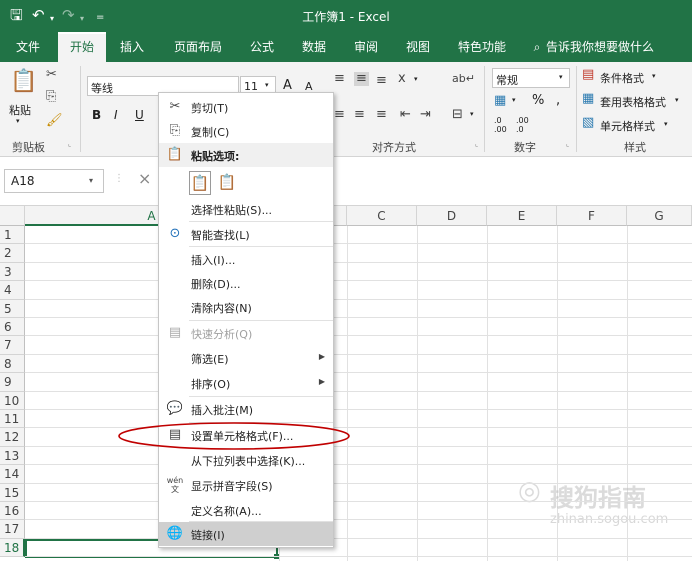 The width and height of the screenshot is (692, 561). Describe the element at coordinates (246, 307) in the screenshot. I see `menu-item-clear-contents: 清除内容(N)` at that location.